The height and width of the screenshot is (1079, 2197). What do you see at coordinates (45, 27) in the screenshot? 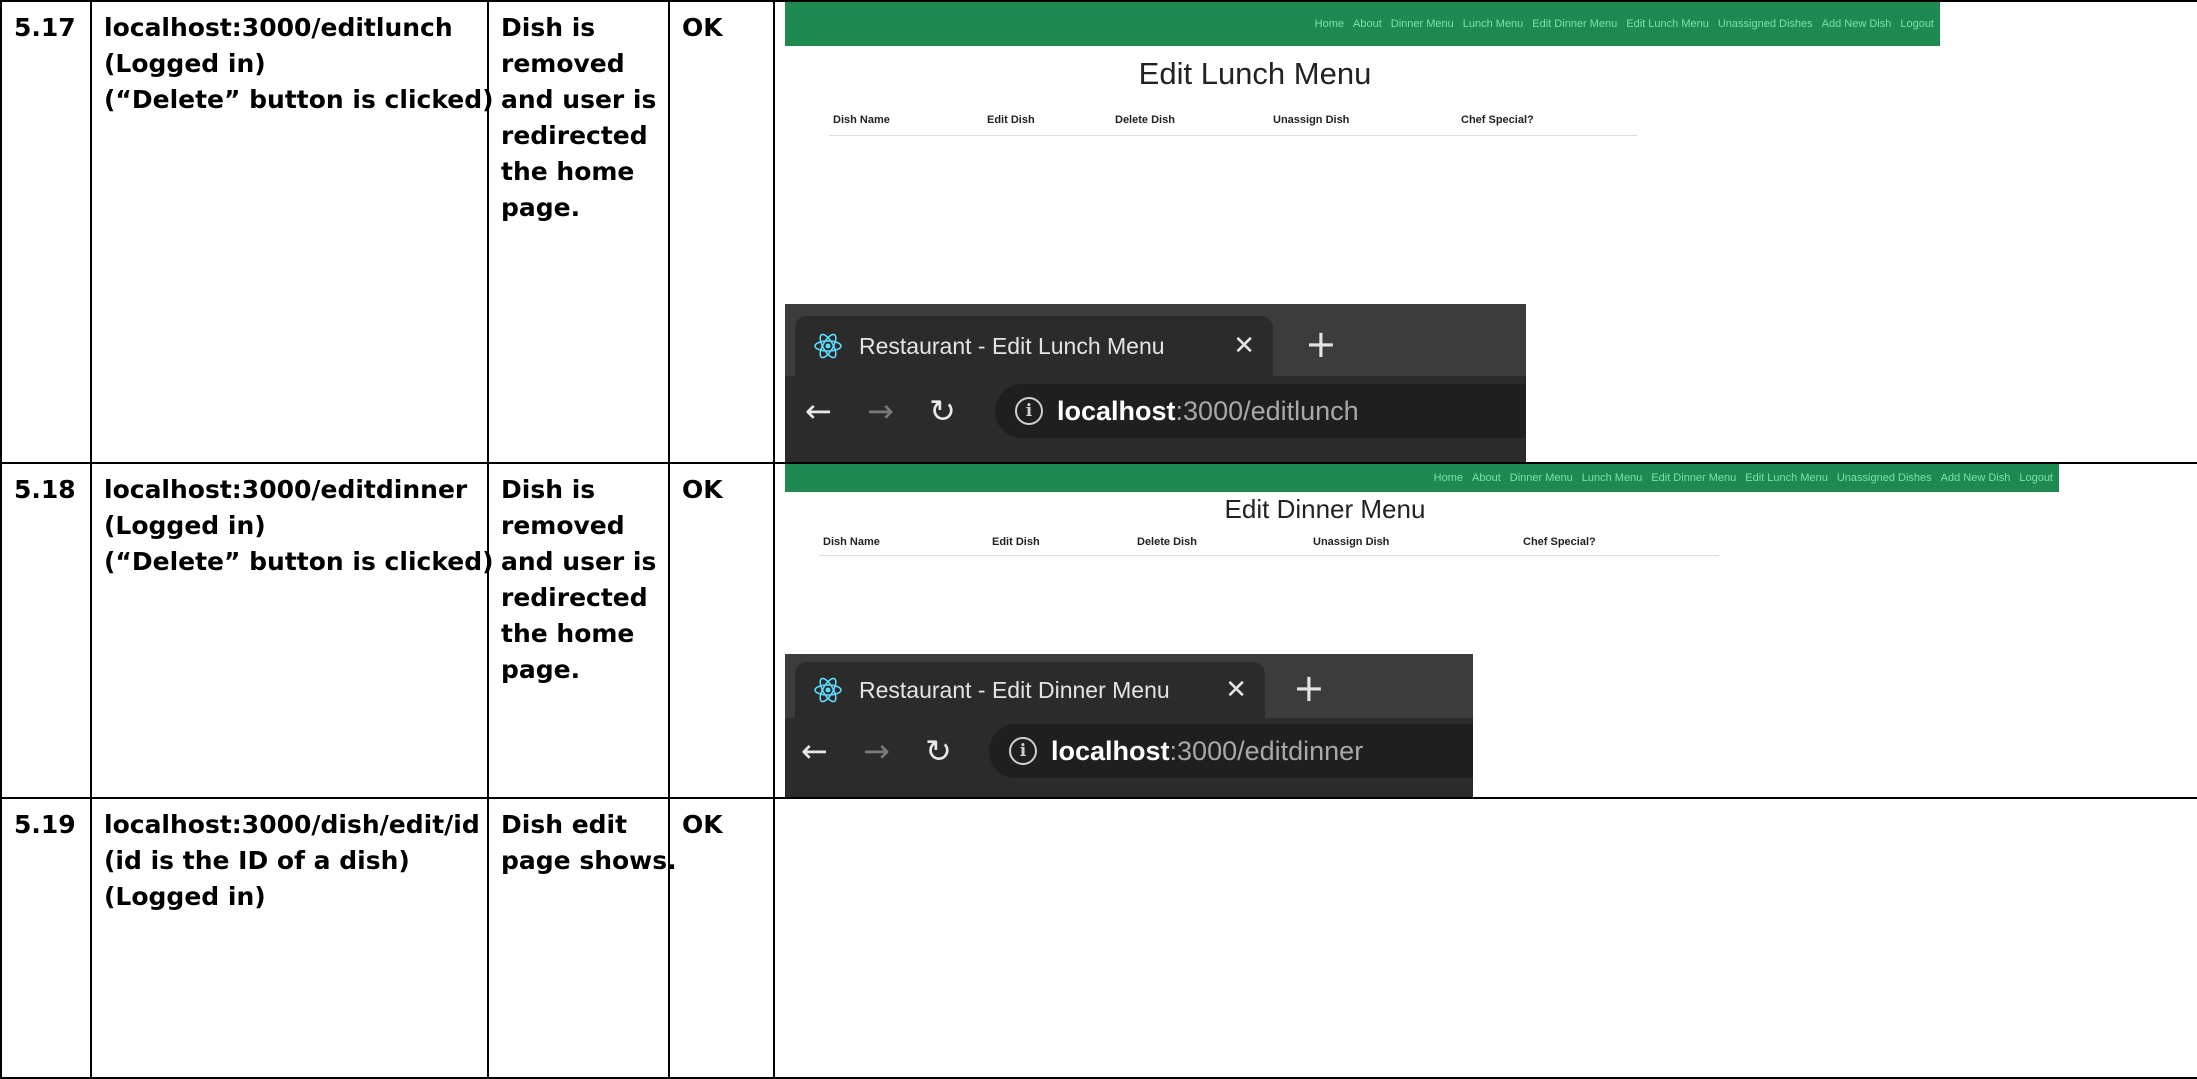
I see `test-id: 5.17` at bounding box center [45, 27].